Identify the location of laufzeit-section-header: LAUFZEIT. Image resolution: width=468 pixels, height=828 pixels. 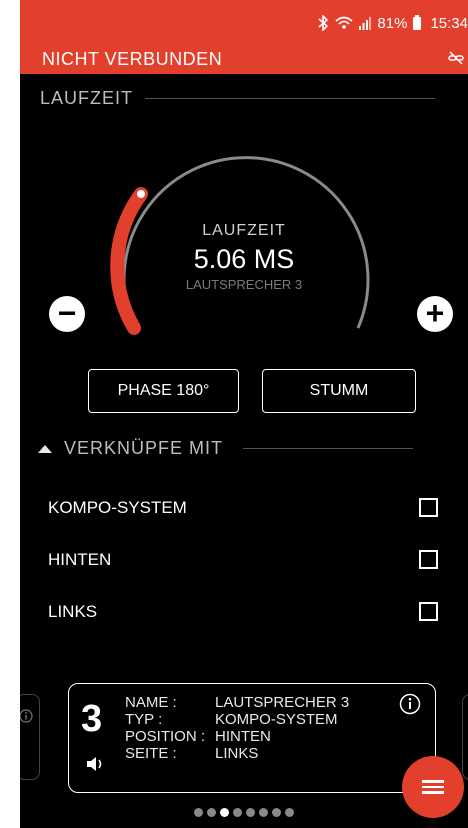
(228, 98).